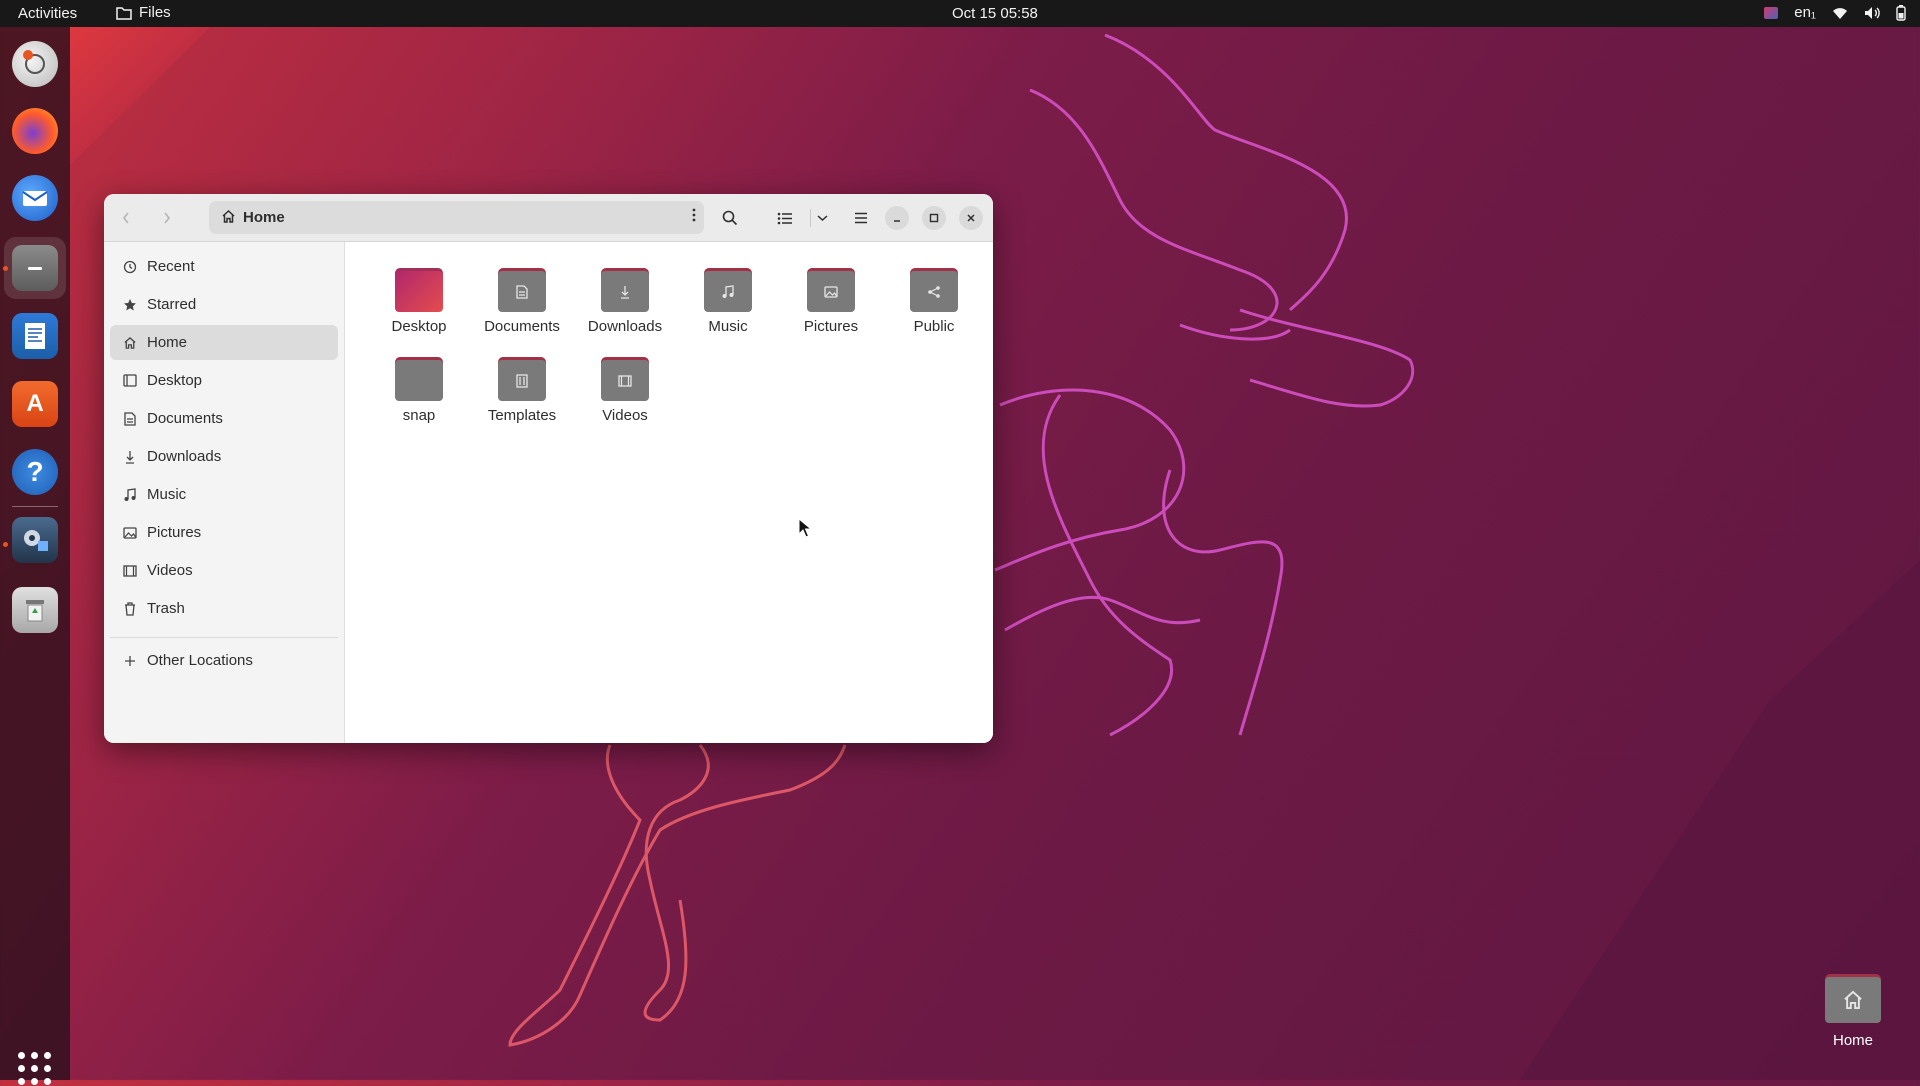 Image resolution: width=1920 pixels, height=1086 pixels. Describe the element at coordinates (130, 532) in the screenshot. I see `picture-icon` at that location.